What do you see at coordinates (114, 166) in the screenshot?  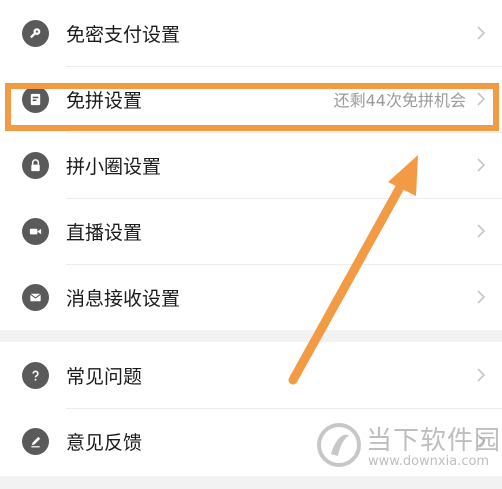 I see `settings-item-label: 拼小圈设置` at bounding box center [114, 166].